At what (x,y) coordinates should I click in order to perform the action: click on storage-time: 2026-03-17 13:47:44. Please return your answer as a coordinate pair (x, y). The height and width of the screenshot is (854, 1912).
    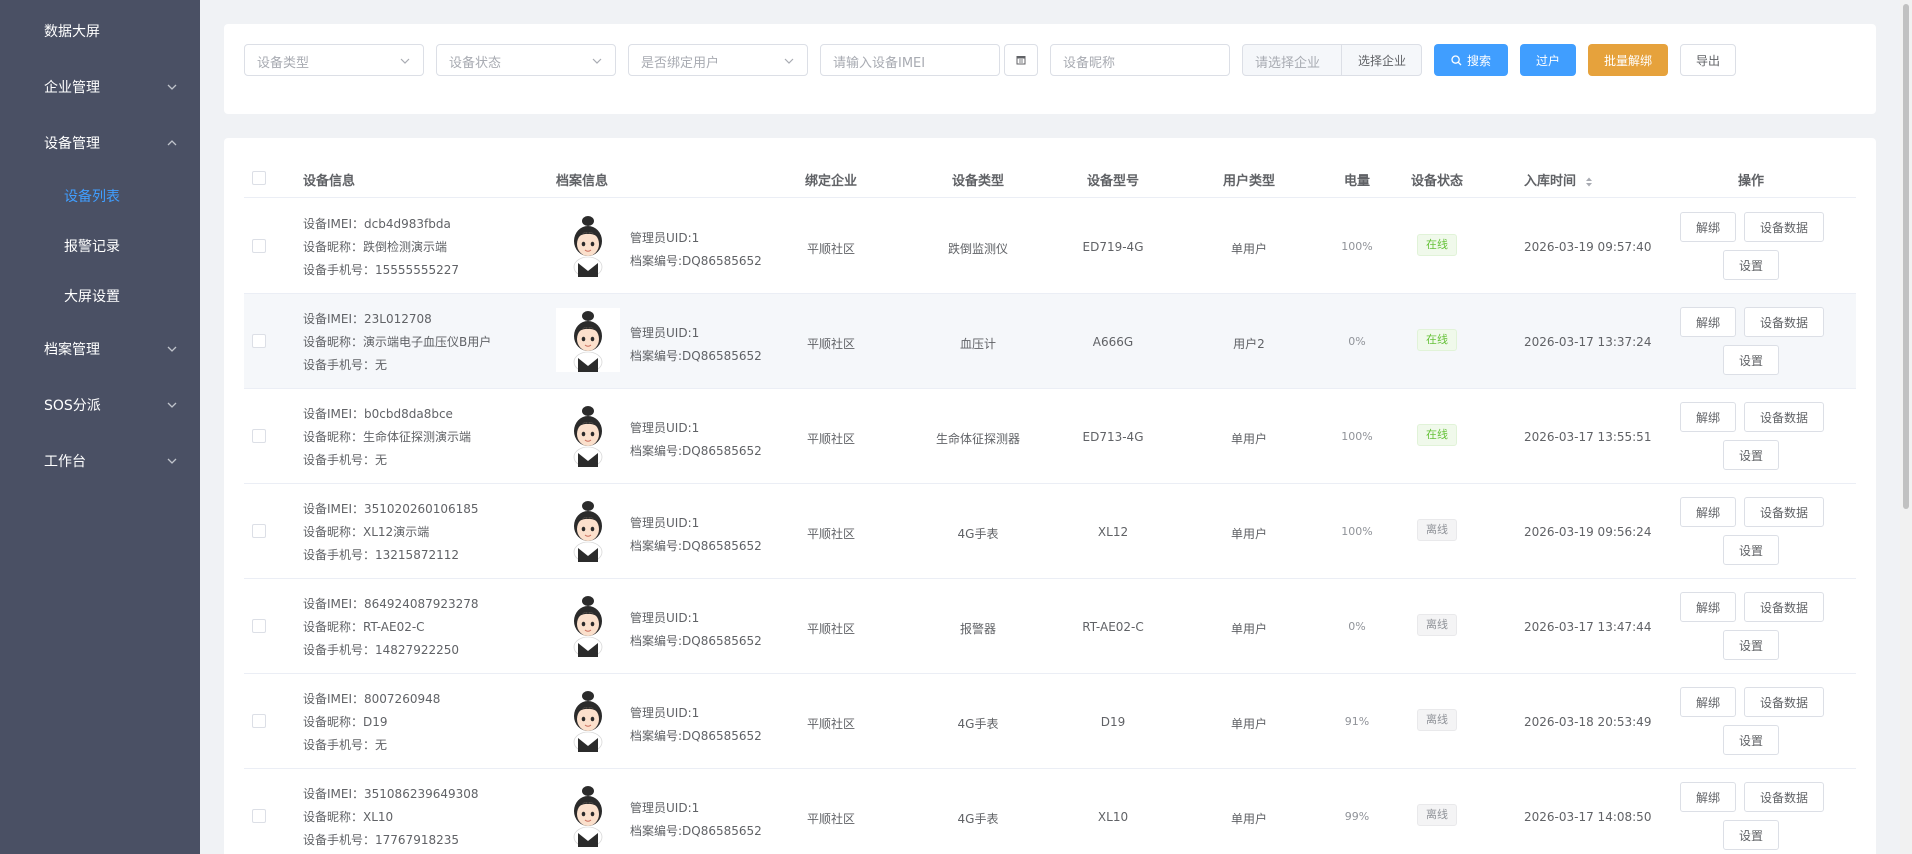
    Looking at the image, I should click on (1588, 627).